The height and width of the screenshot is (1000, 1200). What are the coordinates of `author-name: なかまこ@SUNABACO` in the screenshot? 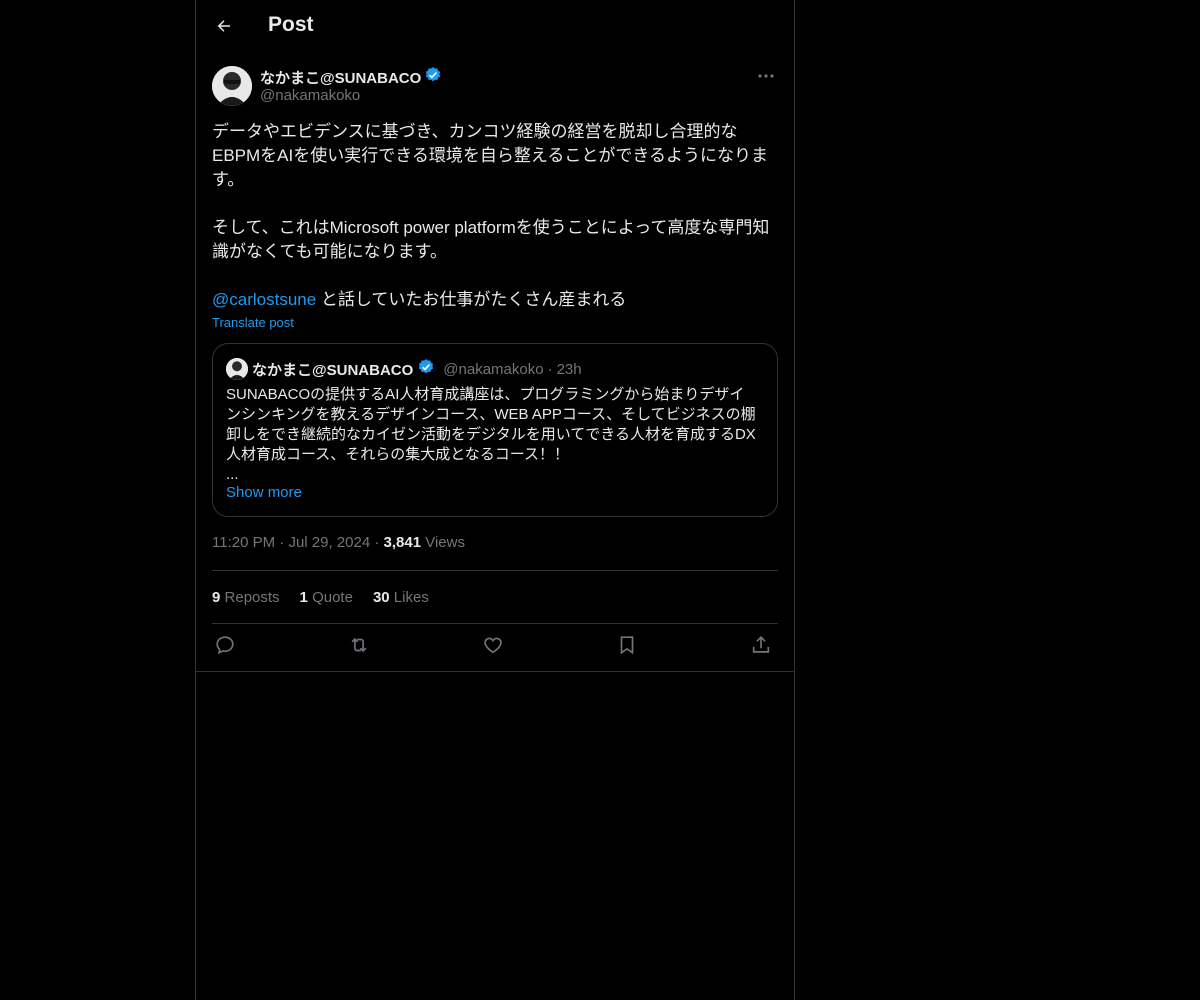 It's located at (340, 77).